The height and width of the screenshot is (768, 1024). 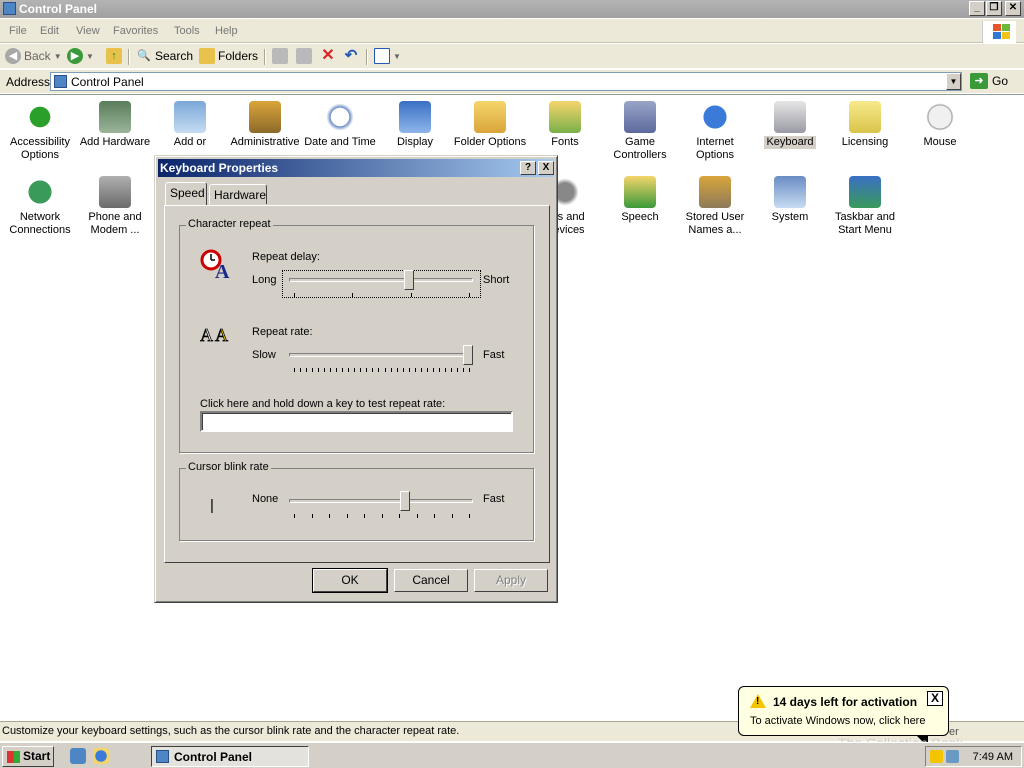 I want to click on up-folder-button: ↑, so click(x=114, y=56).